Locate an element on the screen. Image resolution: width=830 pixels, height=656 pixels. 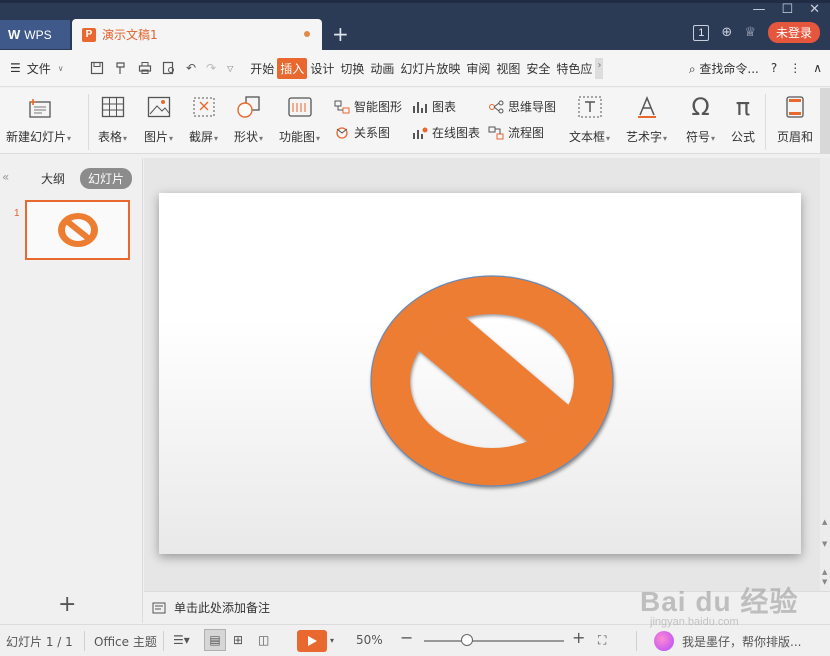
play-icon is located at coordinates (312, 641).